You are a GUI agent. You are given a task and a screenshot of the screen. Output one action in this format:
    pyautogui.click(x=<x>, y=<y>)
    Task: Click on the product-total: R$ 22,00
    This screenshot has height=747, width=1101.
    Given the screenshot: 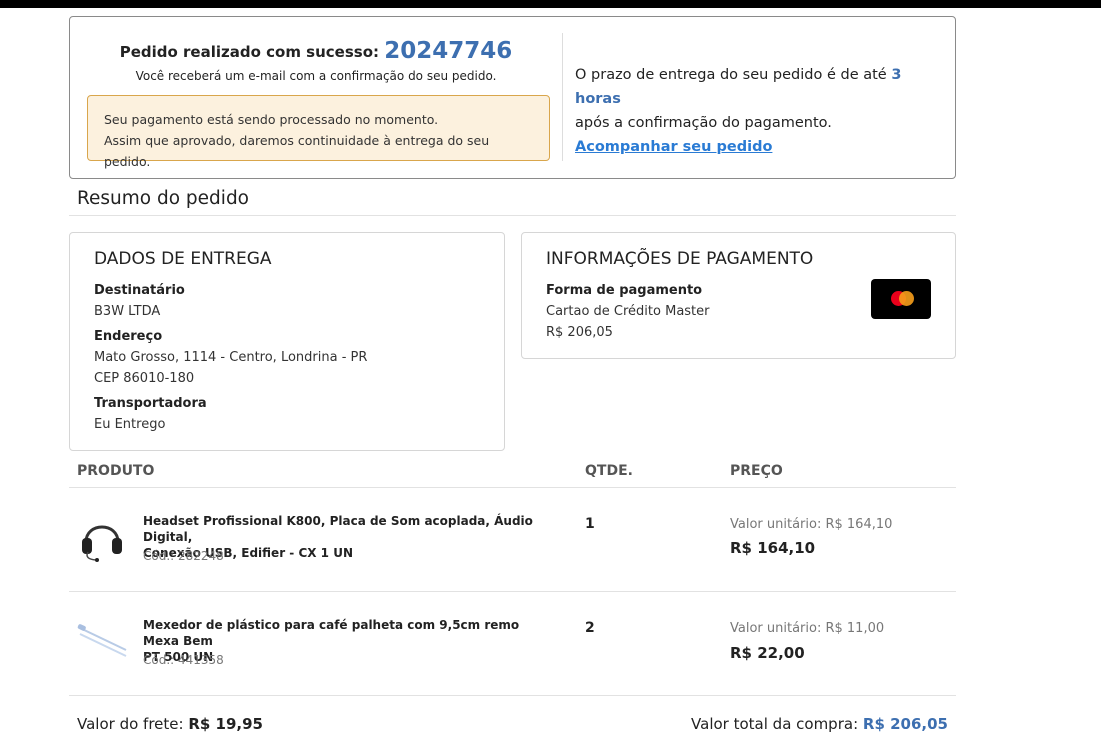 What is the action you would take?
    pyautogui.click(x=767, y=653)
    